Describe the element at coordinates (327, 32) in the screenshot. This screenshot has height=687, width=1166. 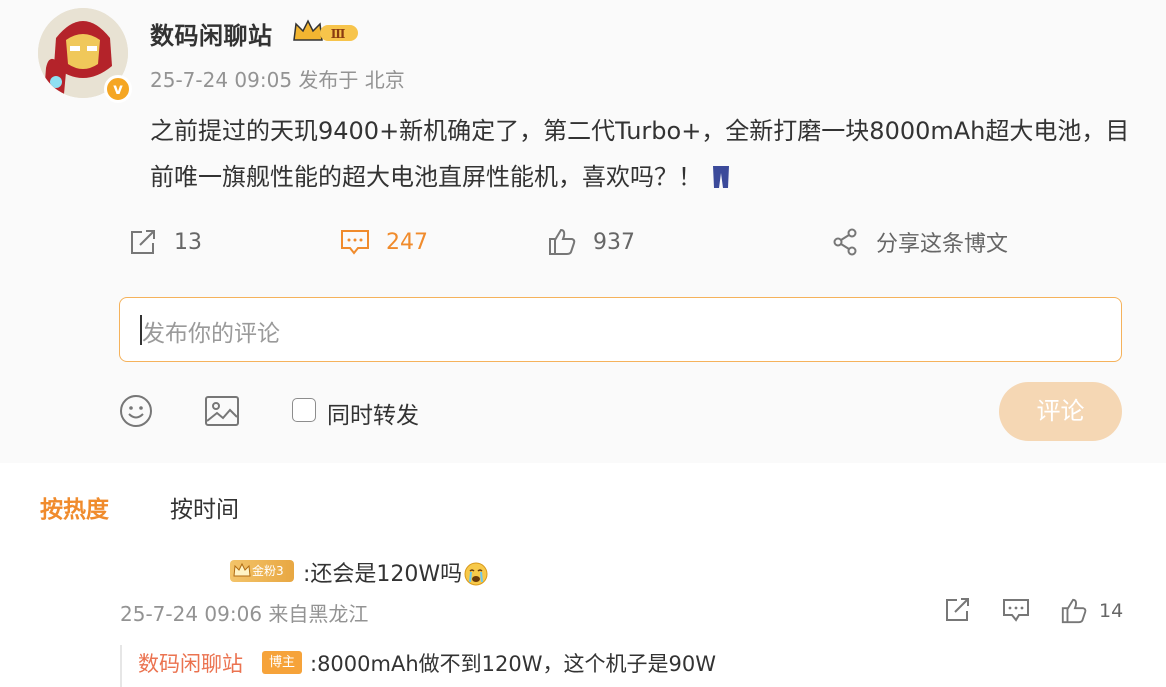
I see `crown-badge-icon: Ⅲ` at that location.